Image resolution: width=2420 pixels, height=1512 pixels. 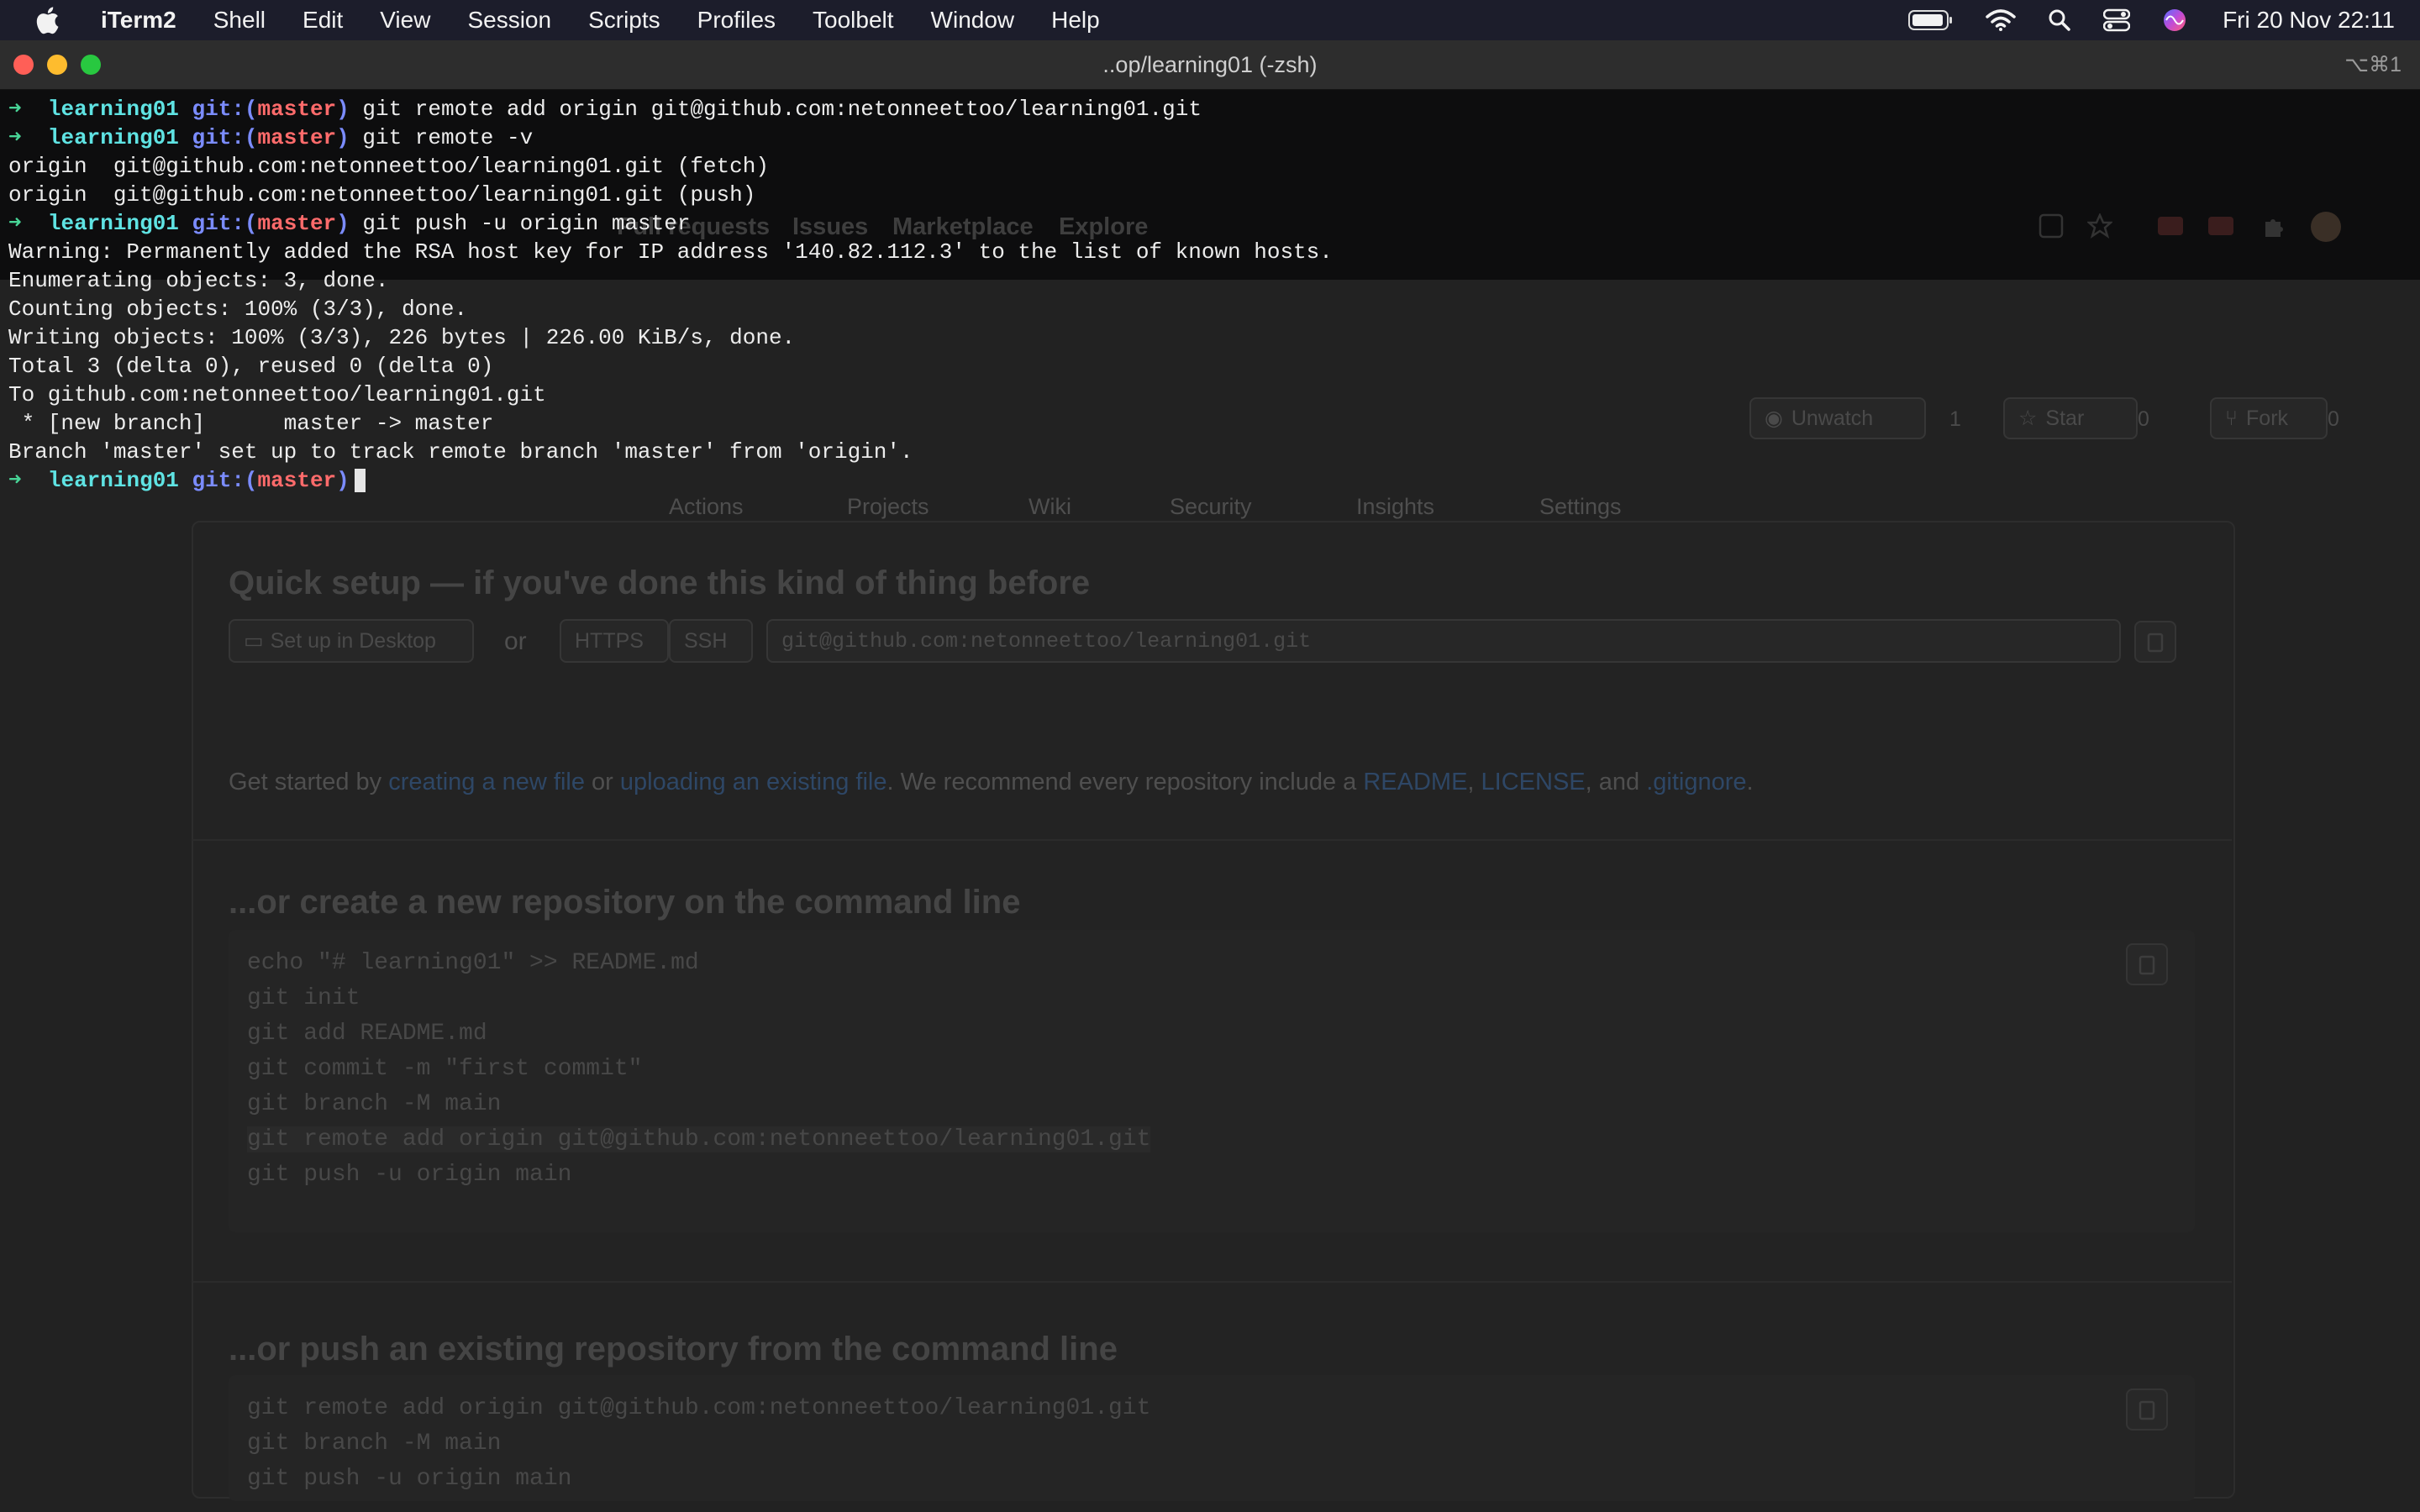 What do you see at coordinates (254, 641) in the screenshot?
I see `desktop-icon: ▭` at bounding box center [254, 641].